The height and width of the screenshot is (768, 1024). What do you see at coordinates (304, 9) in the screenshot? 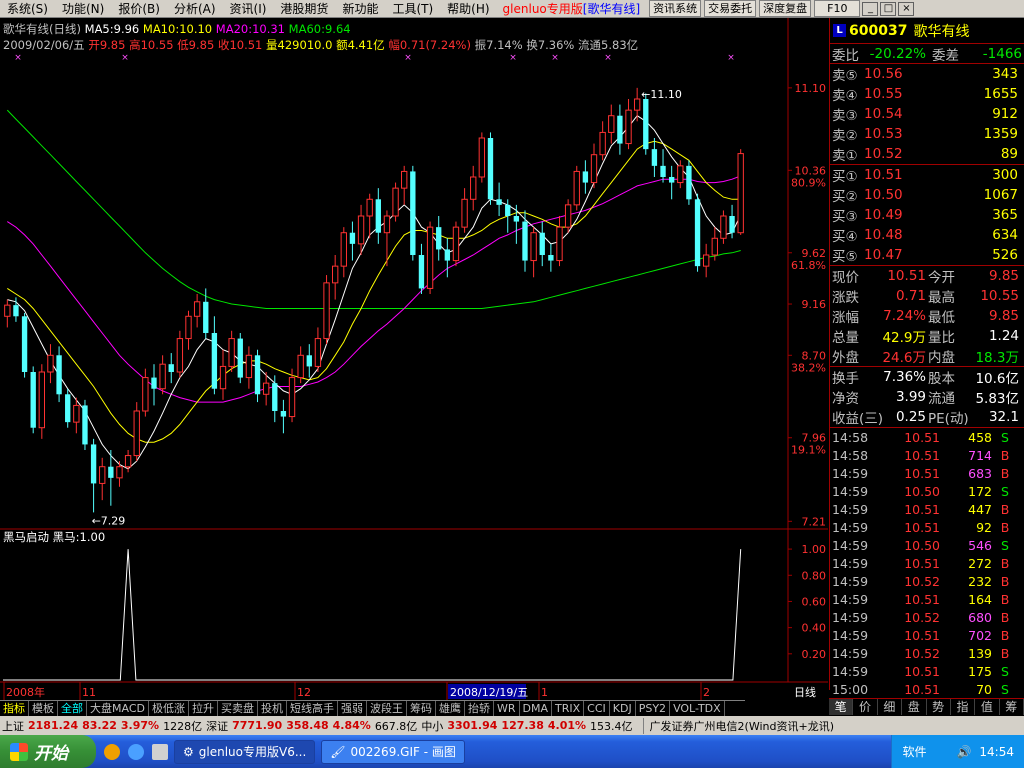
I see `menu-hk-futures: 港股期货` at bounding box center [304, 9].